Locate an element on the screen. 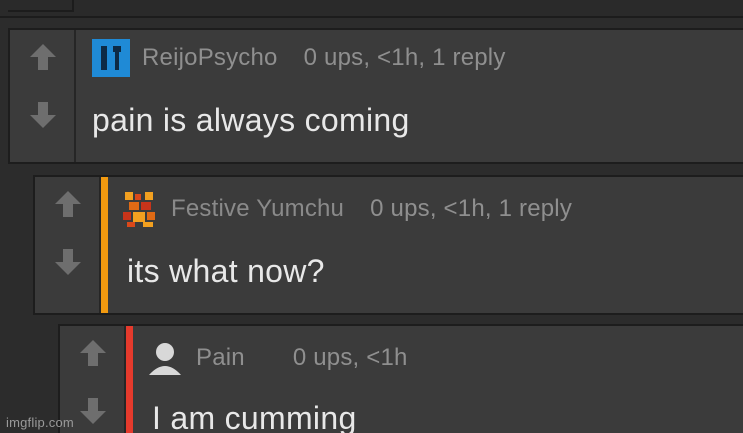 This screenshot has width=743, height=433. comment-header: Pain 0 ups, <1h is located at coordinates (277, 358).